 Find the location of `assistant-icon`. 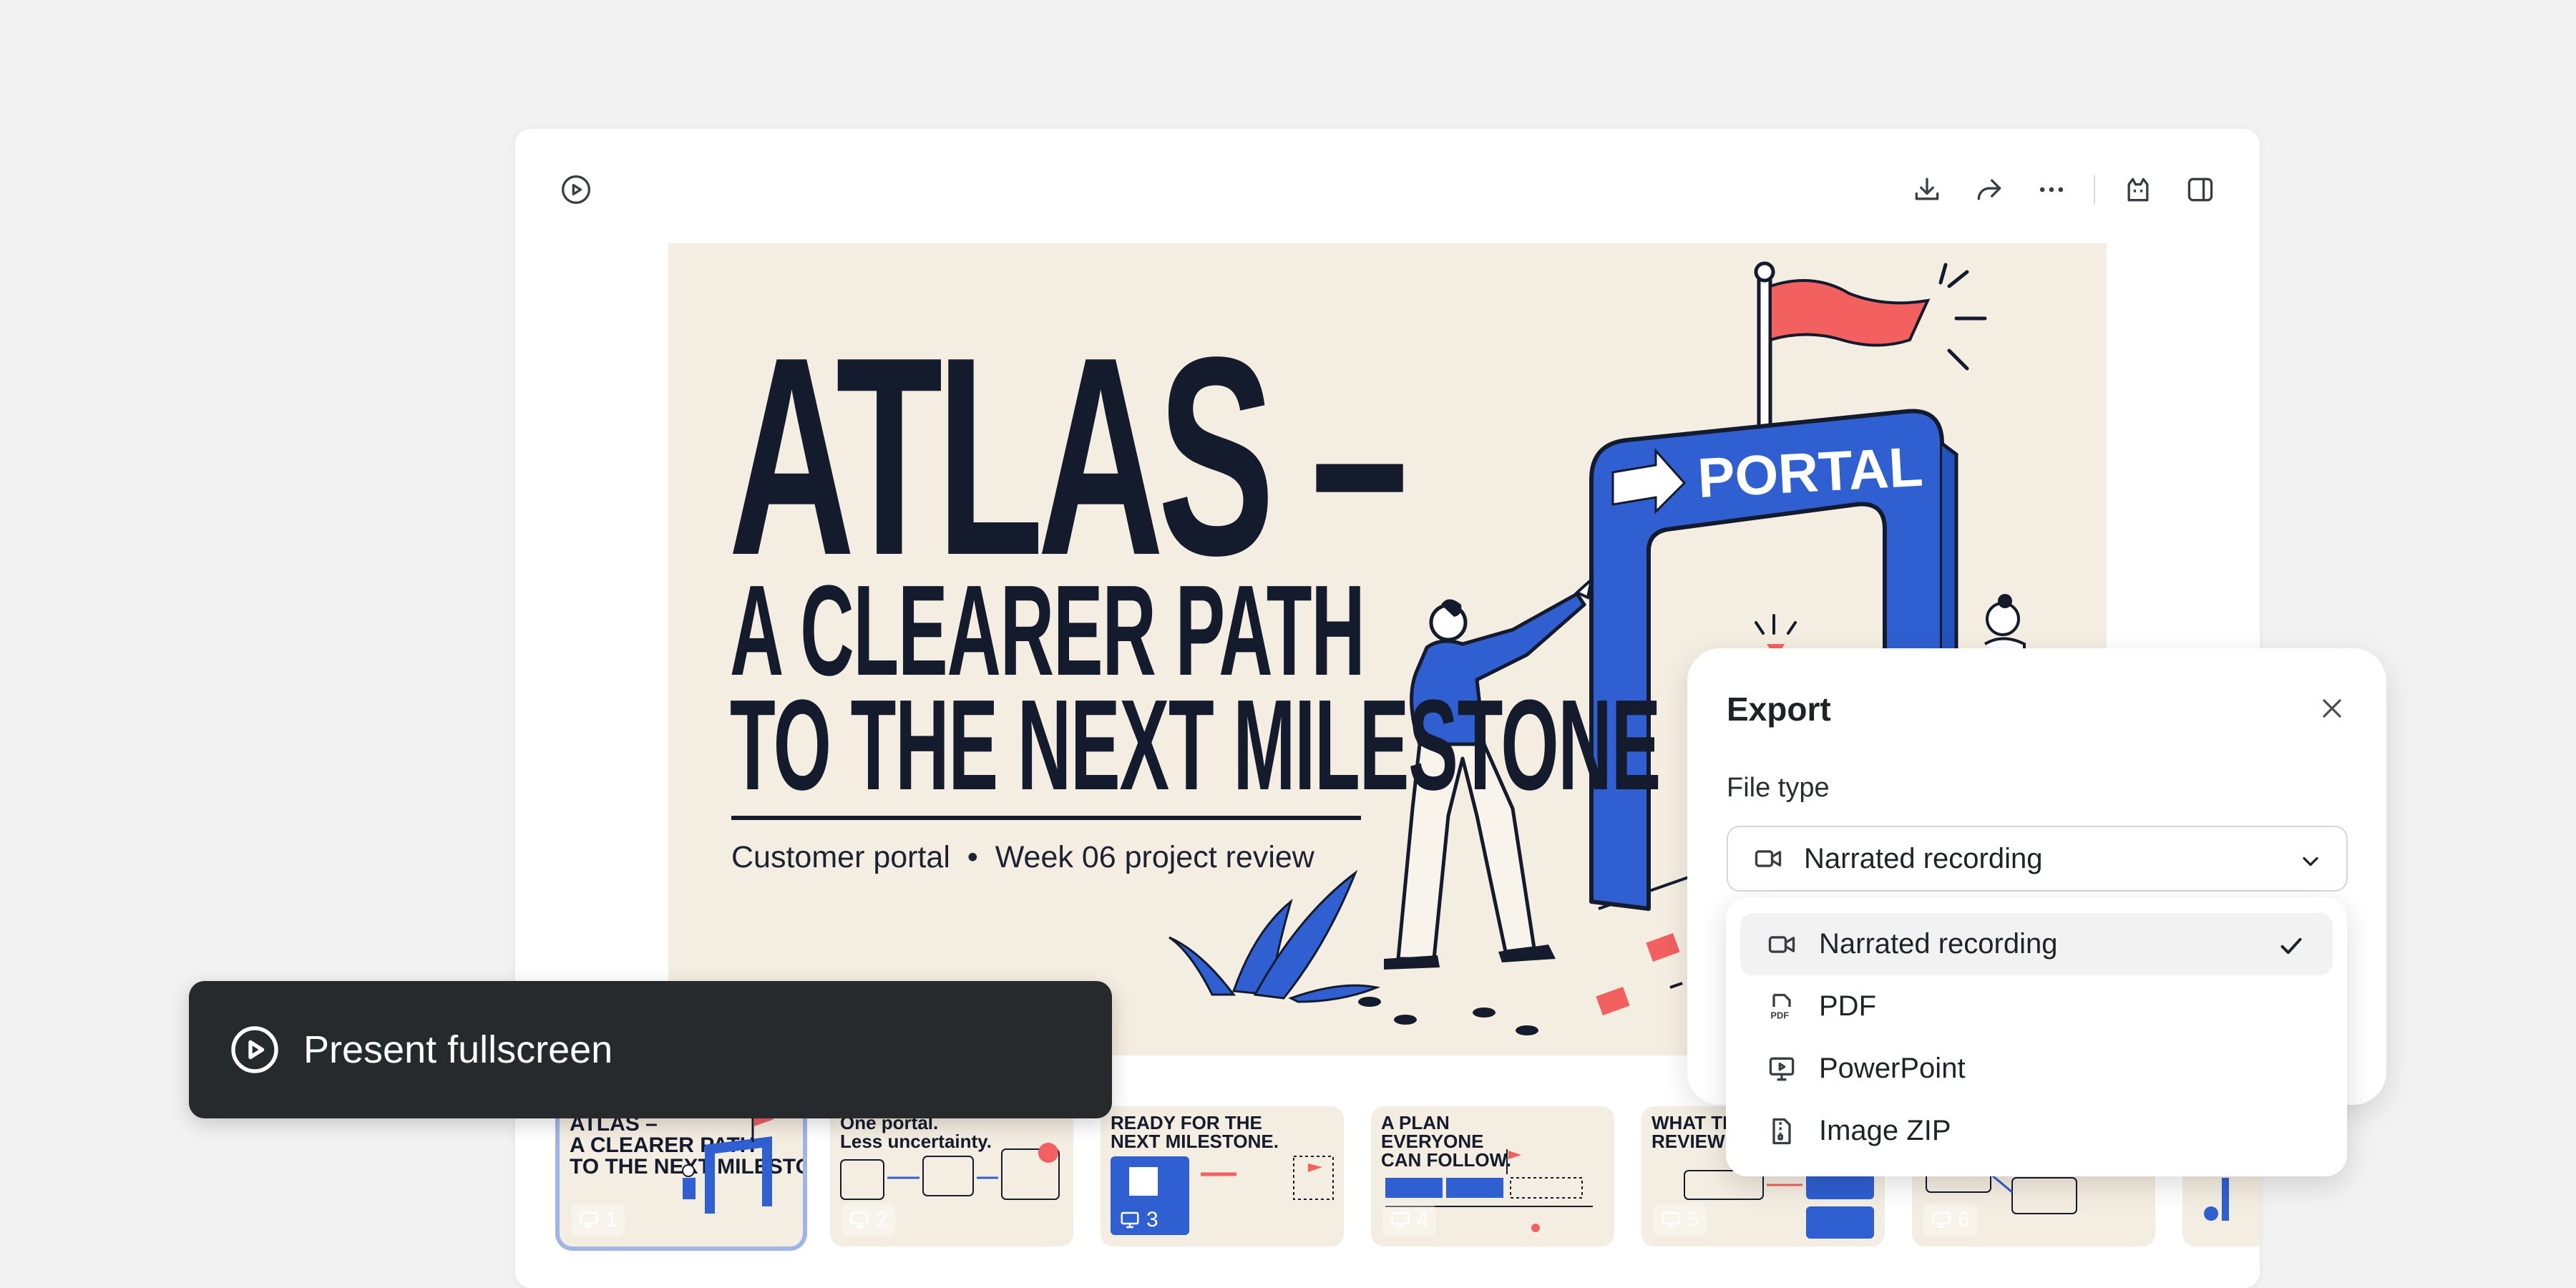

assistant-icon is located at coordinates (2137, 189).